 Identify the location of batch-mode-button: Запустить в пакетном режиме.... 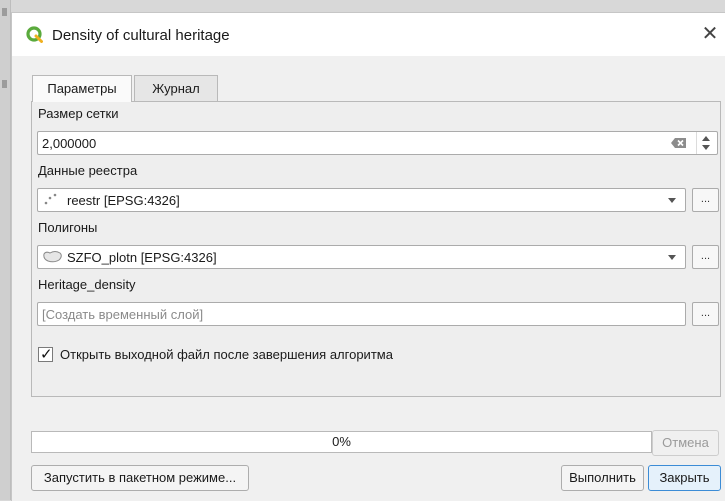
(140, 478).